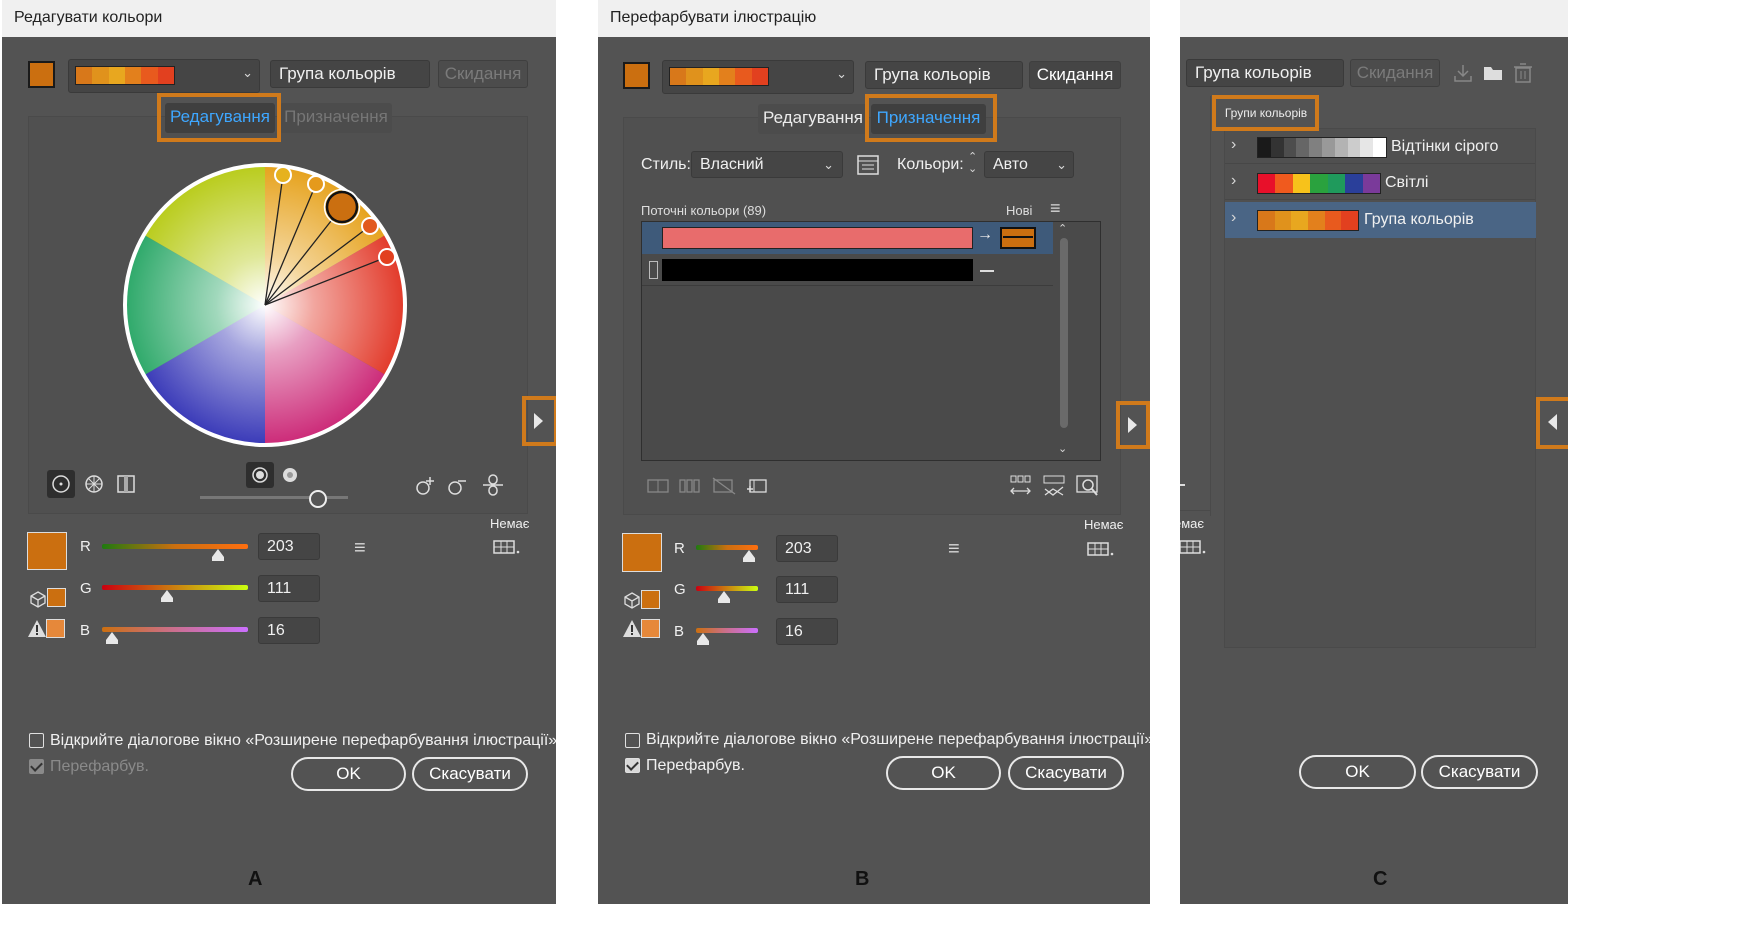  Describe the element at coordinates (510, 523) in the screenshot. I see `none-label: Немає` at that location.